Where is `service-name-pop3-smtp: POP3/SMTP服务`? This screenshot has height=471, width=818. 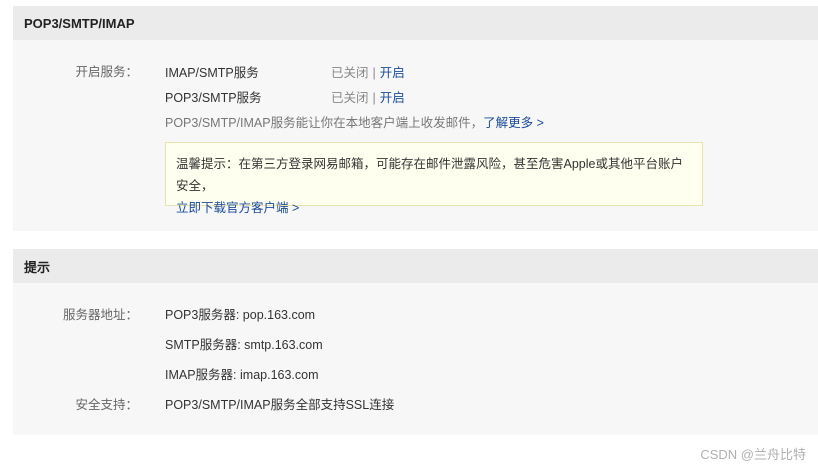
service-name-pop3-smtp: POP3/SMTP服务 is located at coordinates (213, 98).